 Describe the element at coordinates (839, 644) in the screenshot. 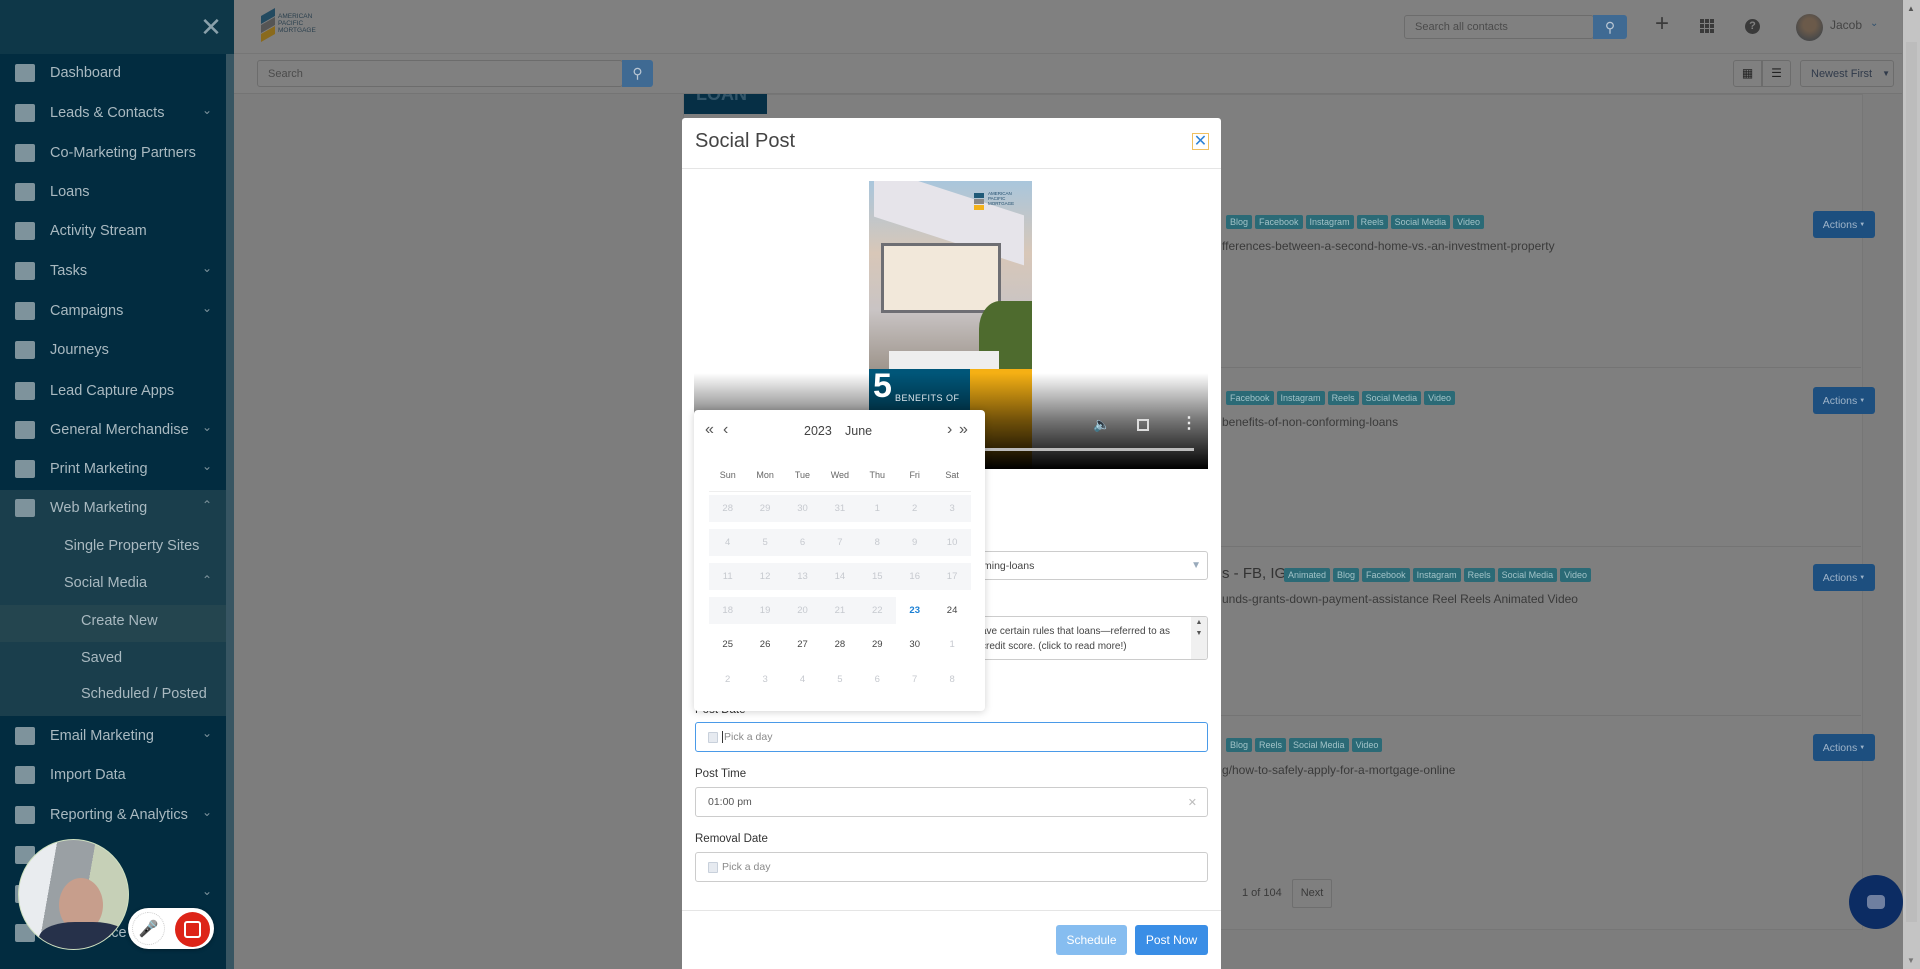

I see `calendar-day: 28` at that location.